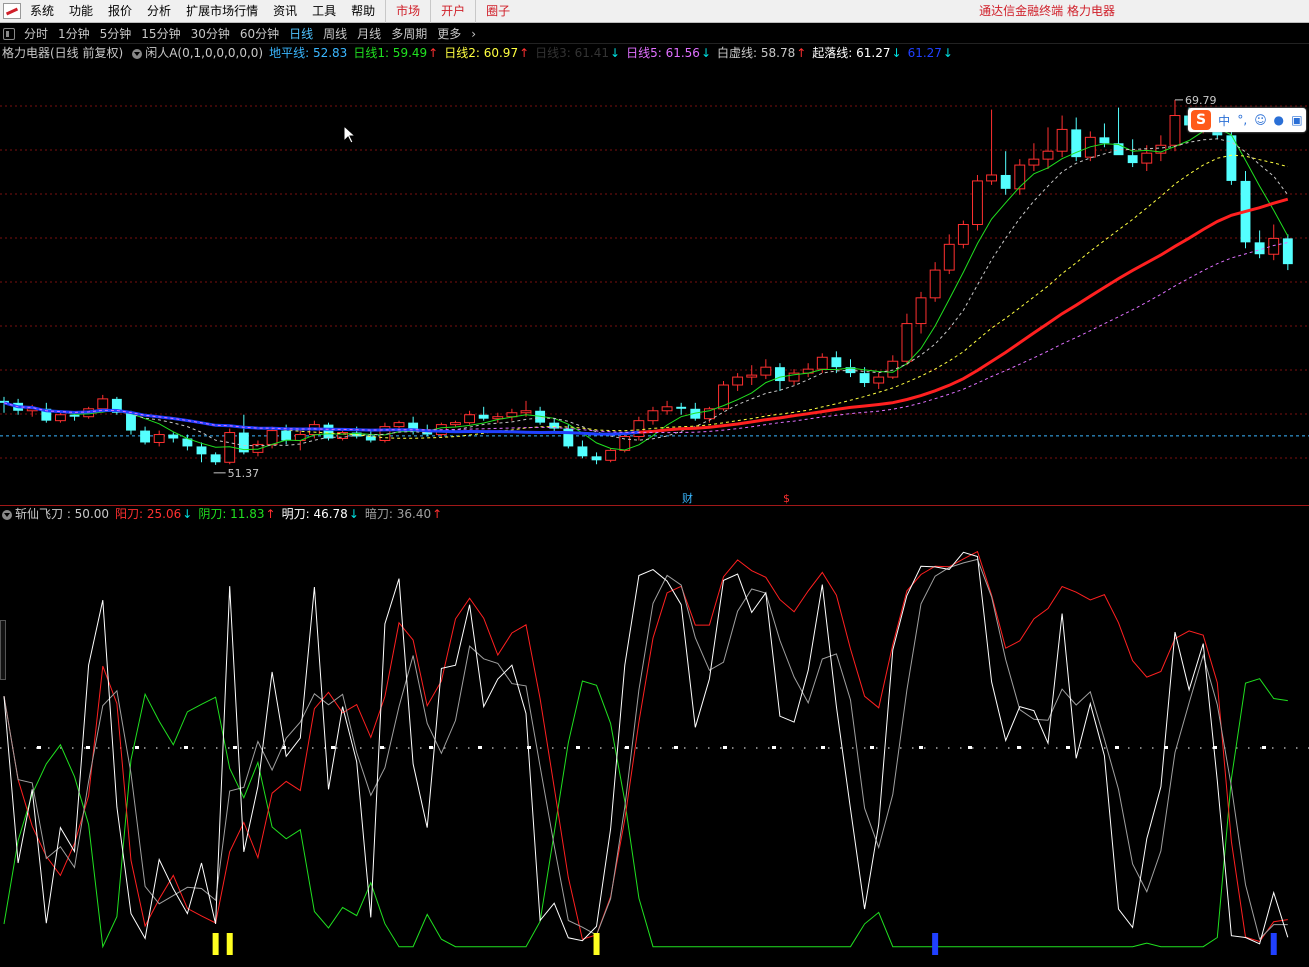  I want to click on main-legend-item-3: 日线3: 61.41, so click(572, 53).